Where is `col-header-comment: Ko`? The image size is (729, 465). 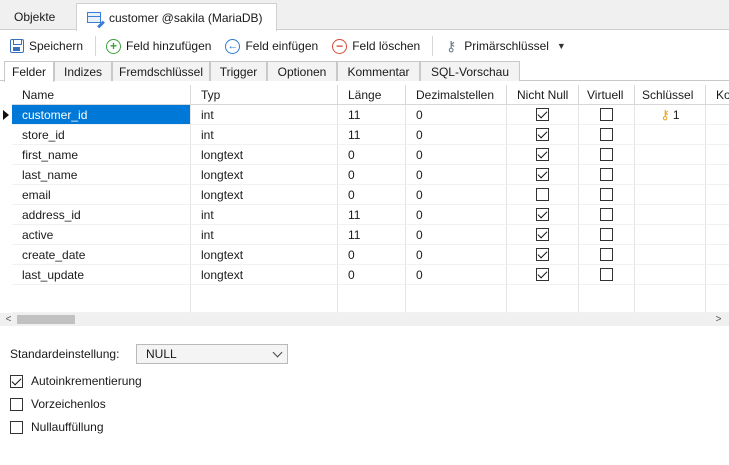 col-header-comment: Ko is located at coordinates (717, 95).